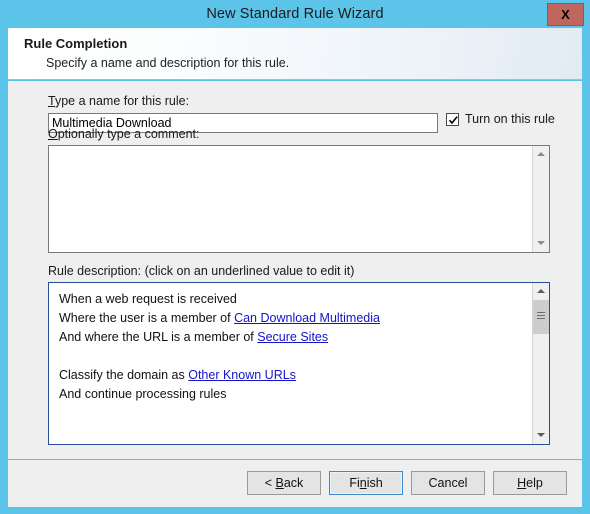  I want to click on rule-line-prefix: Classify the domain as, so click(124, 375).